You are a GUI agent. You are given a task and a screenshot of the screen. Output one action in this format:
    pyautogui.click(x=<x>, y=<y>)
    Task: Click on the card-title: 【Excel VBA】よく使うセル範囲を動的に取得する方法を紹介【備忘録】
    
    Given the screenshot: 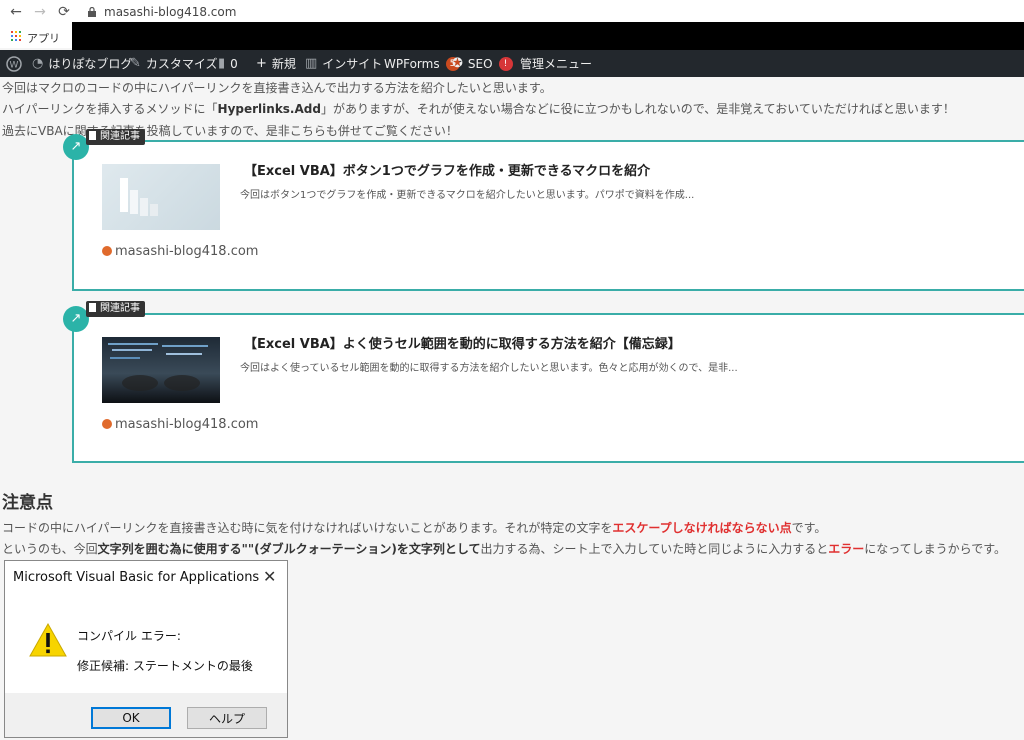 What is the action you would take?
    pyautogui.click(x=462, y=342)
    